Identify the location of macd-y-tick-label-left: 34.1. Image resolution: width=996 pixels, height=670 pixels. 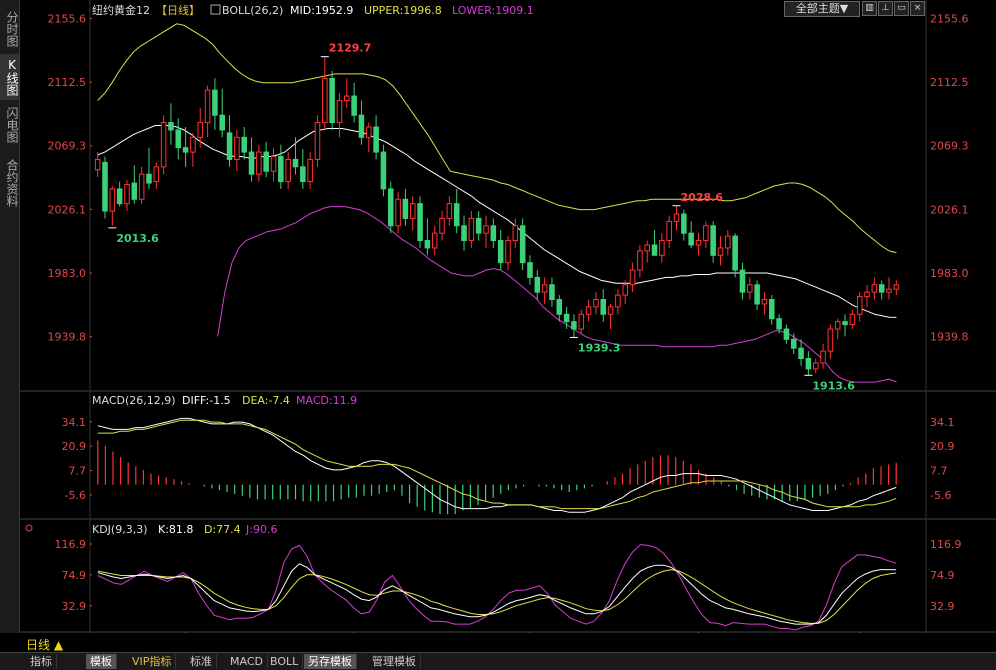
(74, 422).